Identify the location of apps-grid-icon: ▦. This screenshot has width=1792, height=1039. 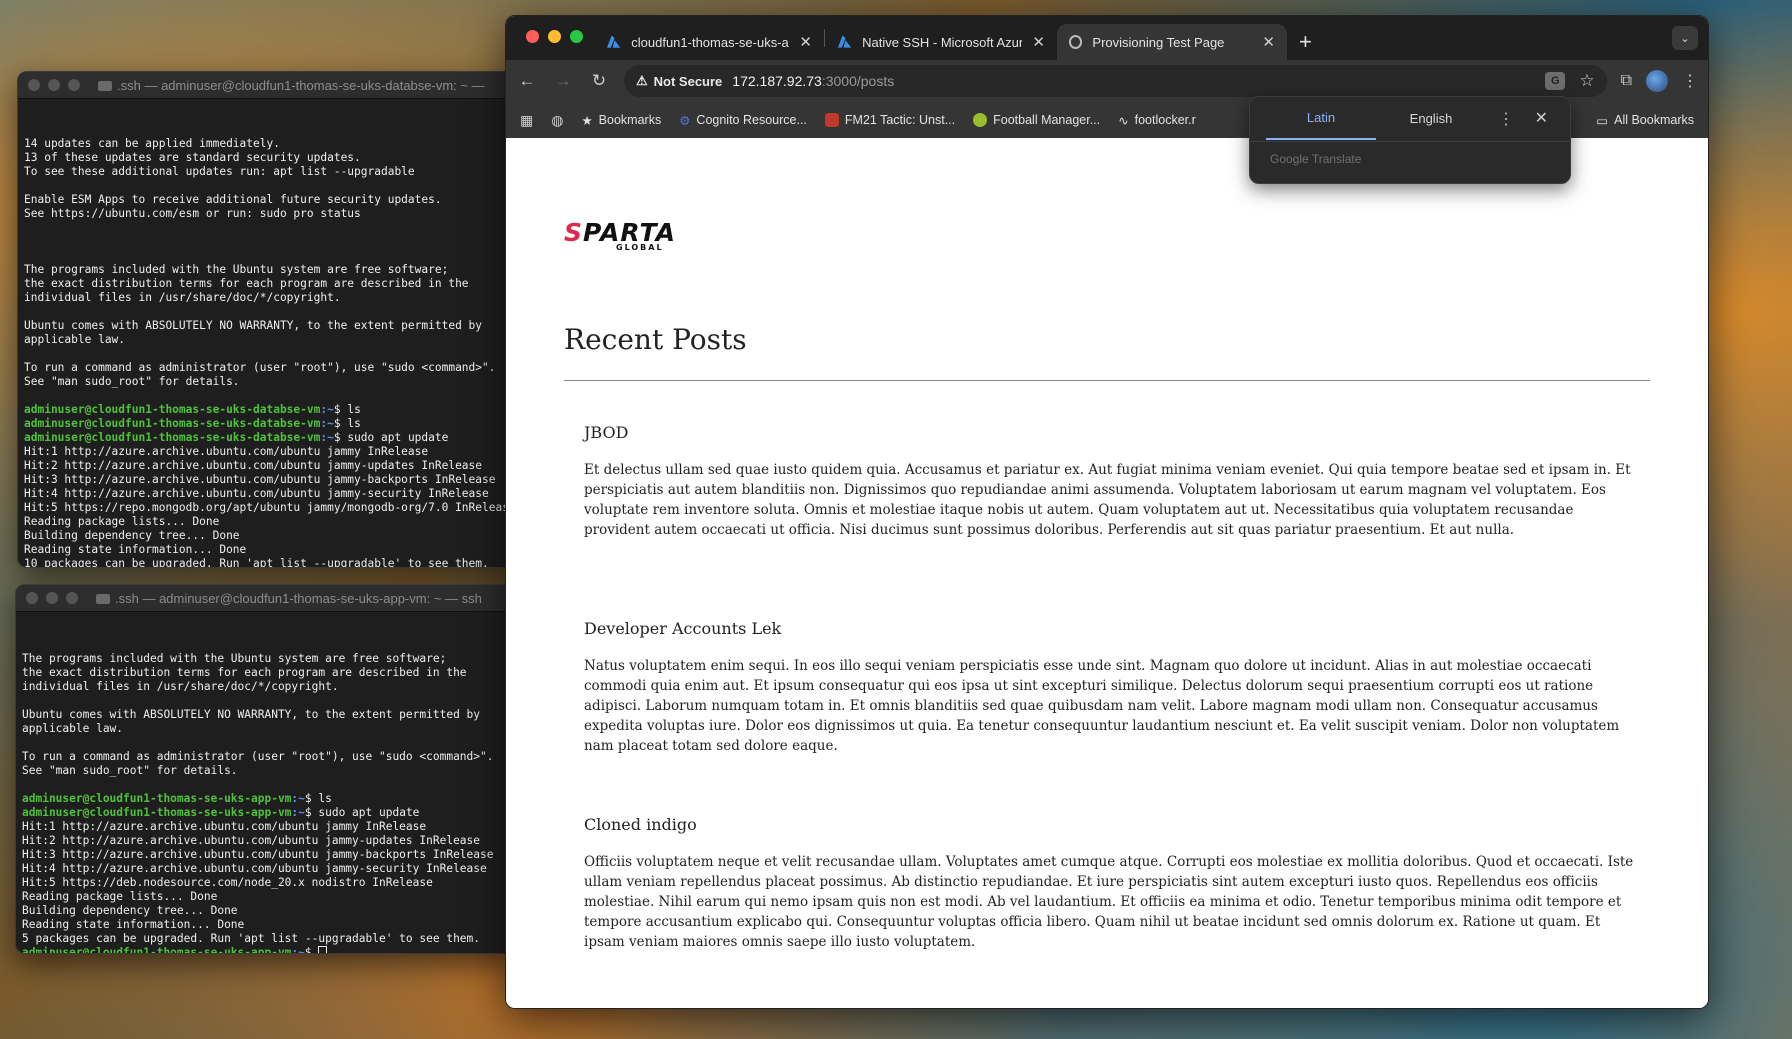
(526, 120).